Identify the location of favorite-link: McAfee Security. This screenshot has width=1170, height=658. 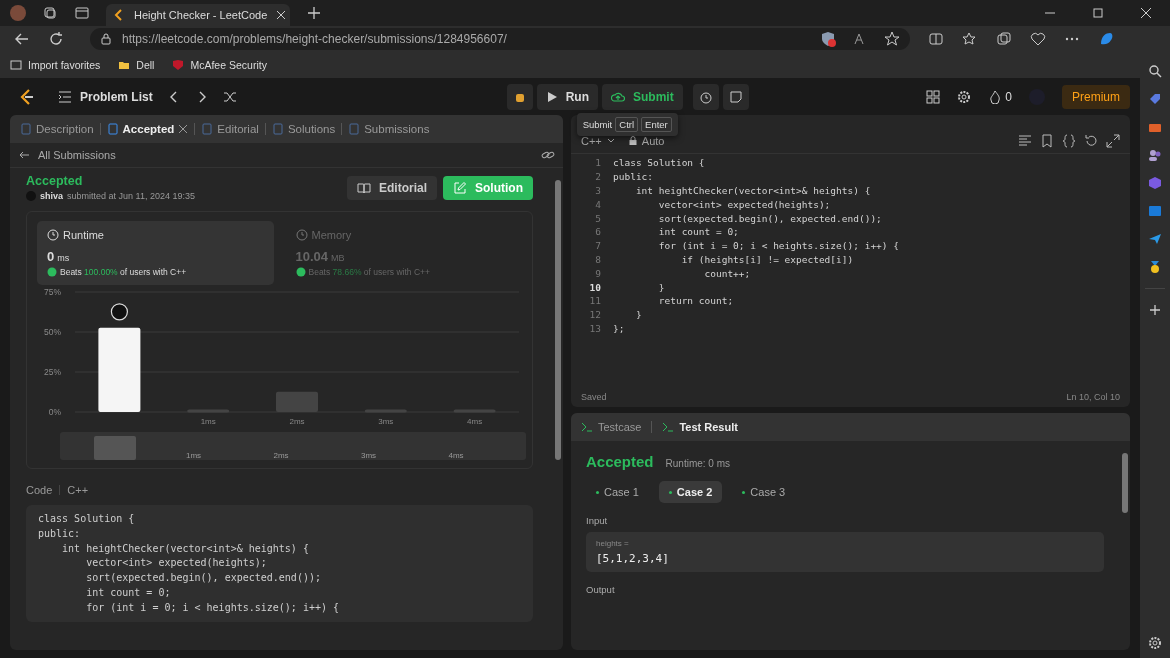
(219, 65).